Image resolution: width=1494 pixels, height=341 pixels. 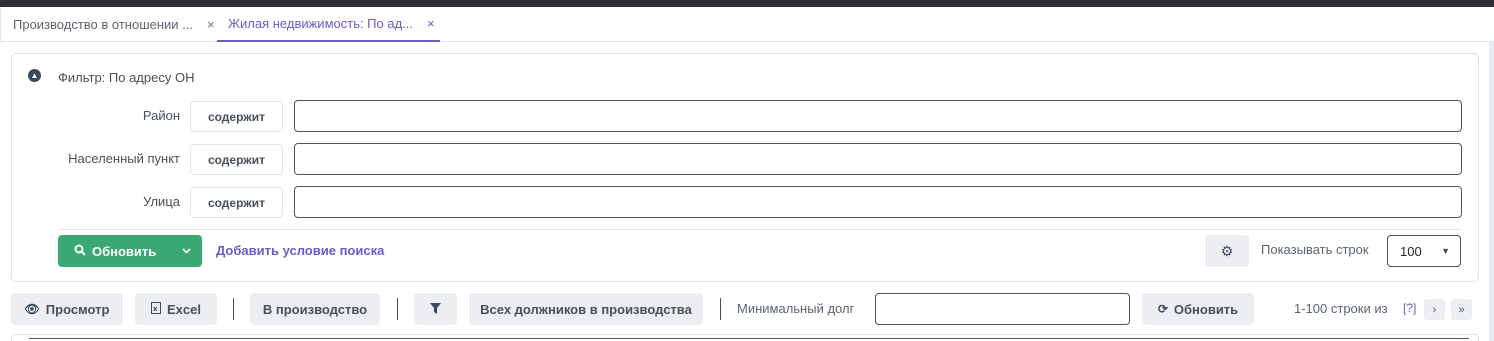 What do you see at coordinates (1341, 308) in the screenshot?
I see `pager-text: 1-100 строки из` at bounding box center [1341, 308].